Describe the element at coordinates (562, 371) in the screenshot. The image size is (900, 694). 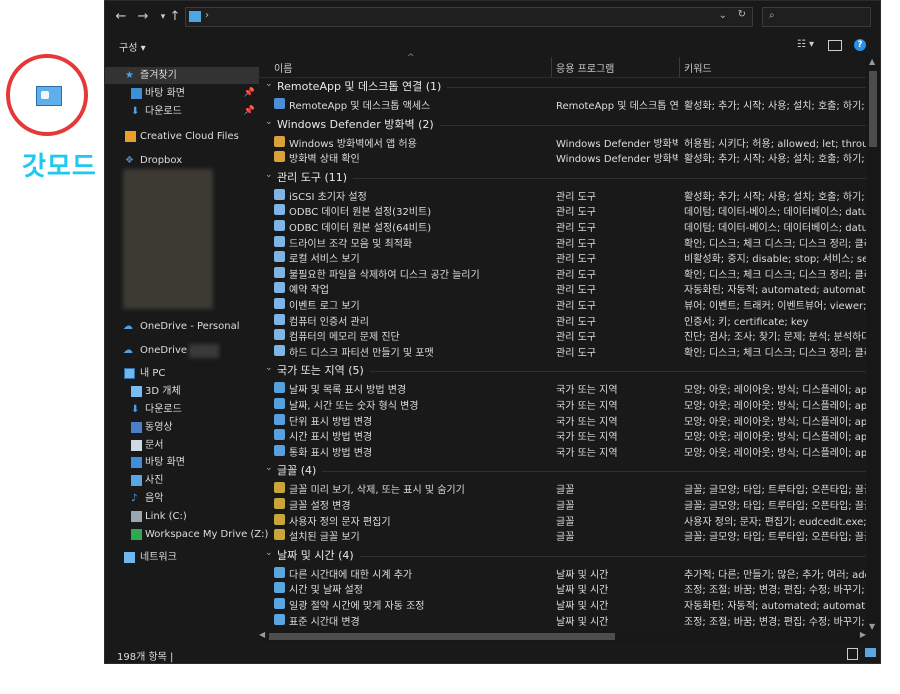
I see `group-header: ⌄ 국가 또는 지역 (5)` at that location.